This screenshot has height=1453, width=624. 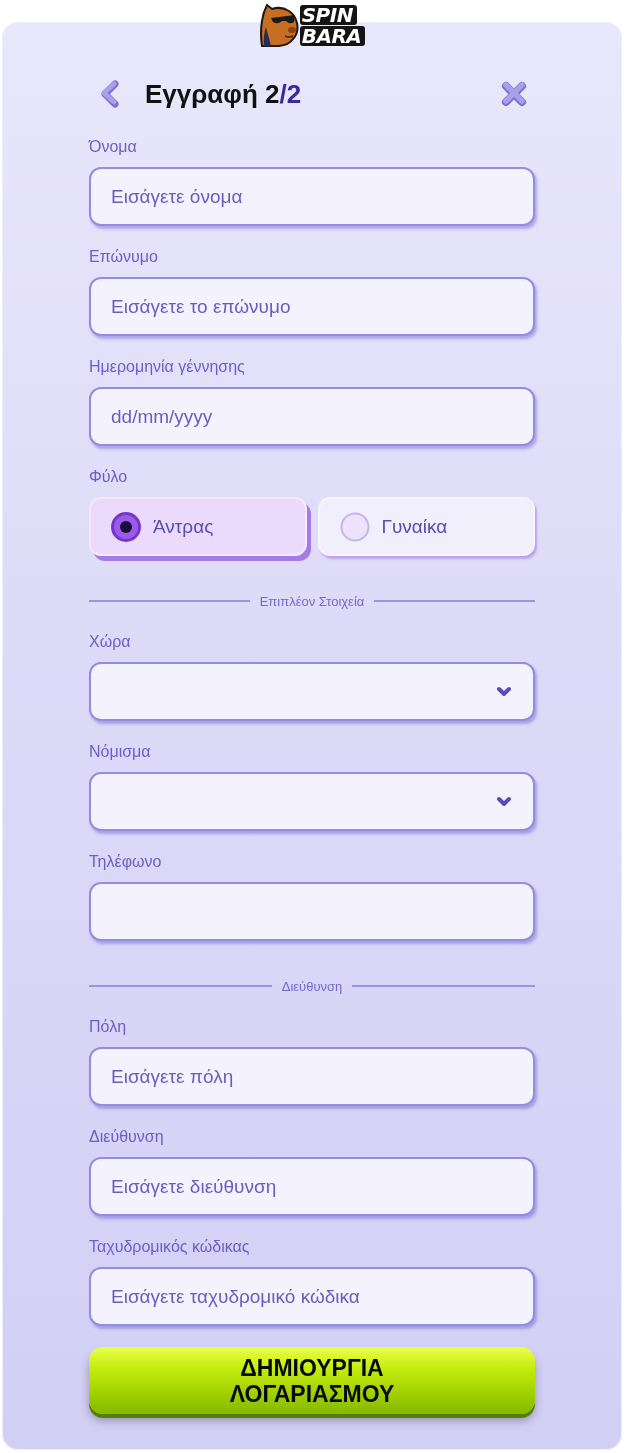 I want to click on field-label: Τηλέφωνο, so click(x=126, y=862).